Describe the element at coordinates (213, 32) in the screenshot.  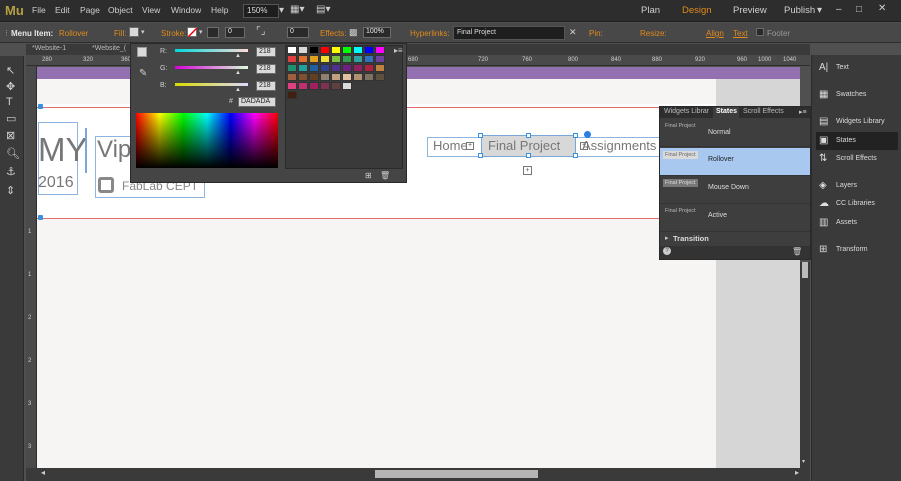
I see `stroke-stepper-icon` at that location.